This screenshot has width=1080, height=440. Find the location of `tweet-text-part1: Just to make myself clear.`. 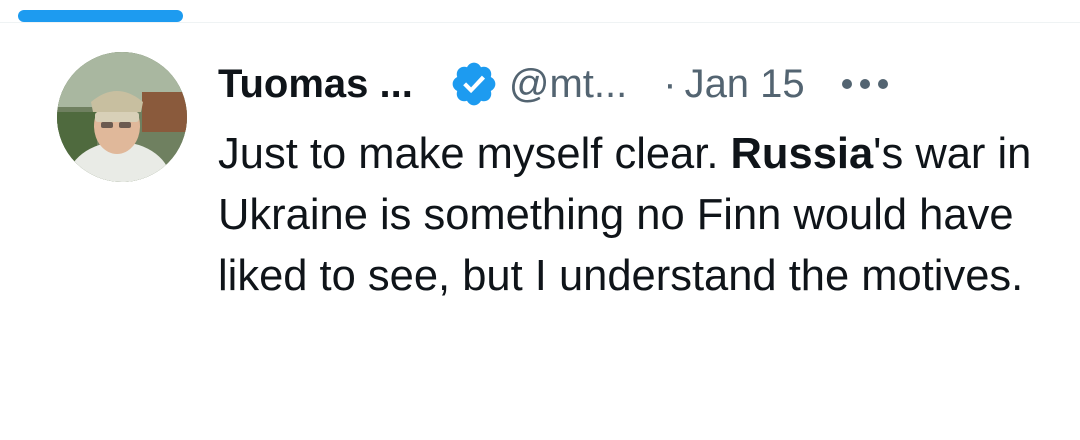

tweet-text-part1: Just to make myself clear. is located at coordinates (474, 154).